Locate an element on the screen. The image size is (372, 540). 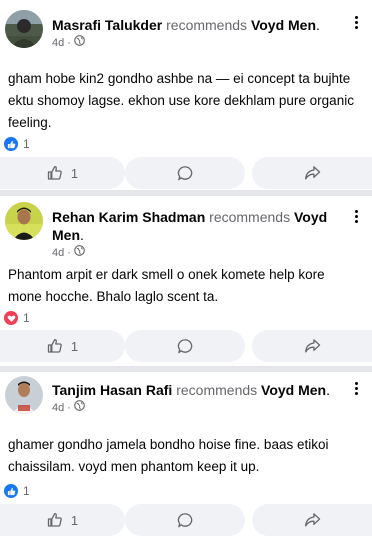
author-name: Masrafi Talukder is located at coordinates (107, 25).